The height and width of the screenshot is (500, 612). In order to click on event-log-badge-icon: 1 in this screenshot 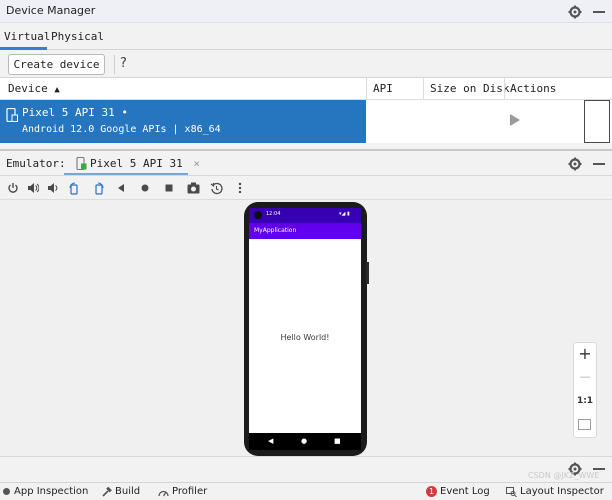, I will do `click(431, 491)`.